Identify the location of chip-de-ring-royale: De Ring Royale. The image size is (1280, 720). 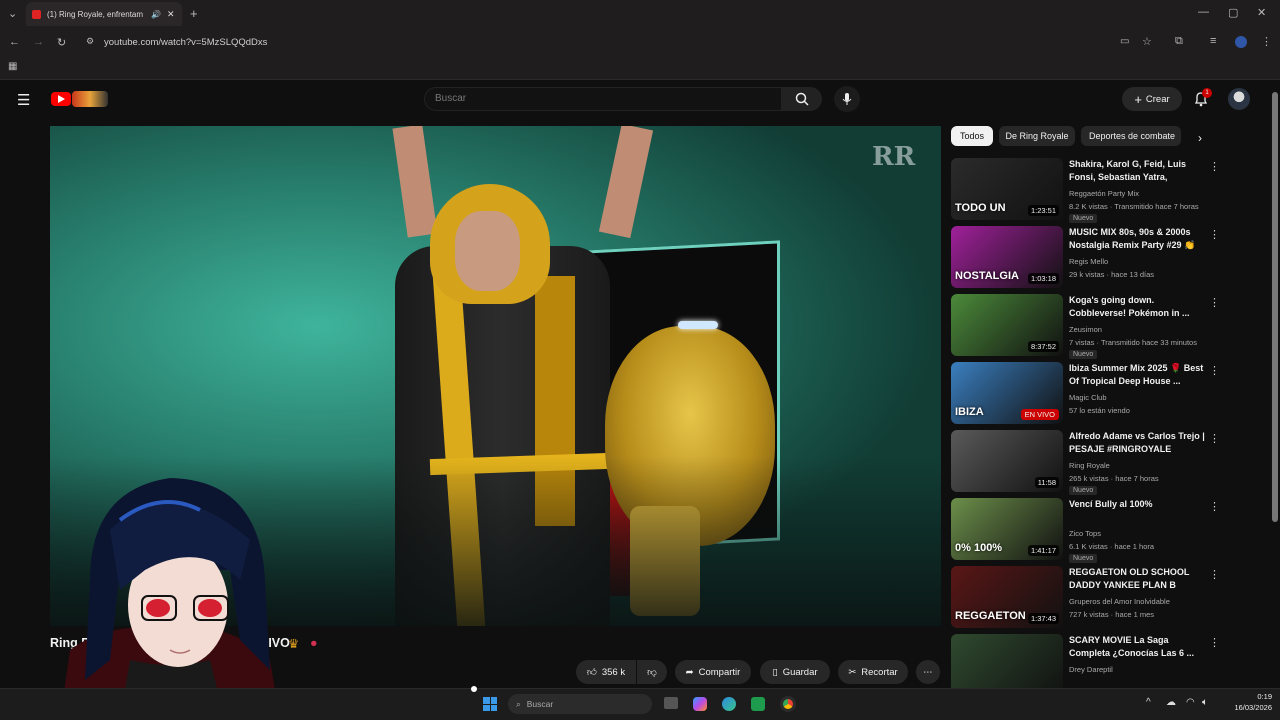
(1037, 136).